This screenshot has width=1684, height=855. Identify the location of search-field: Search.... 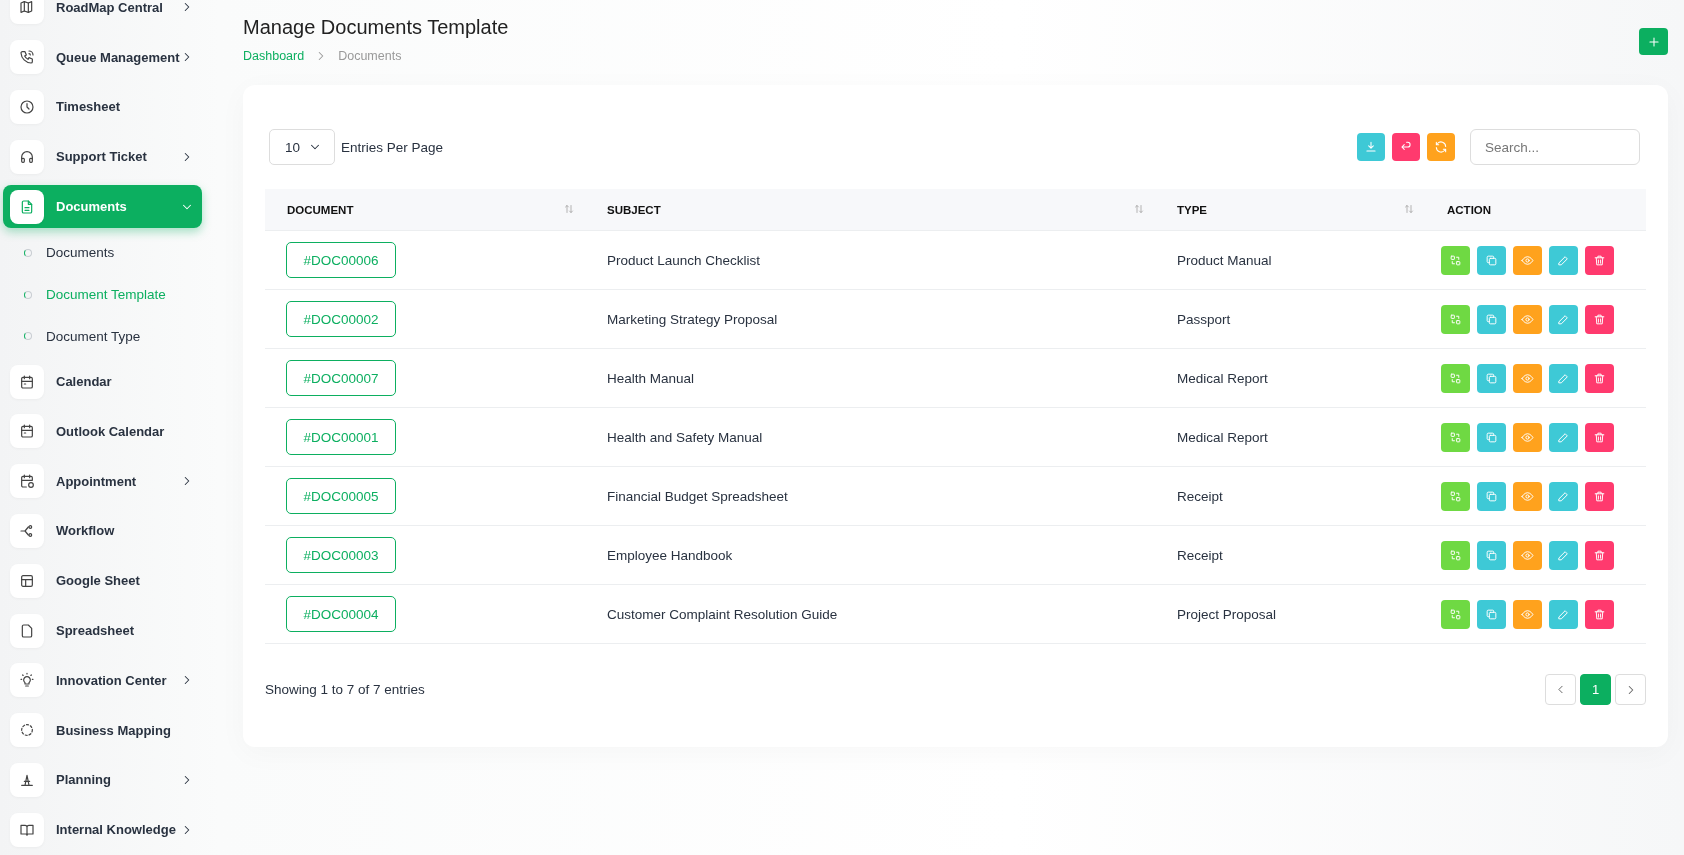
(1555, 147).